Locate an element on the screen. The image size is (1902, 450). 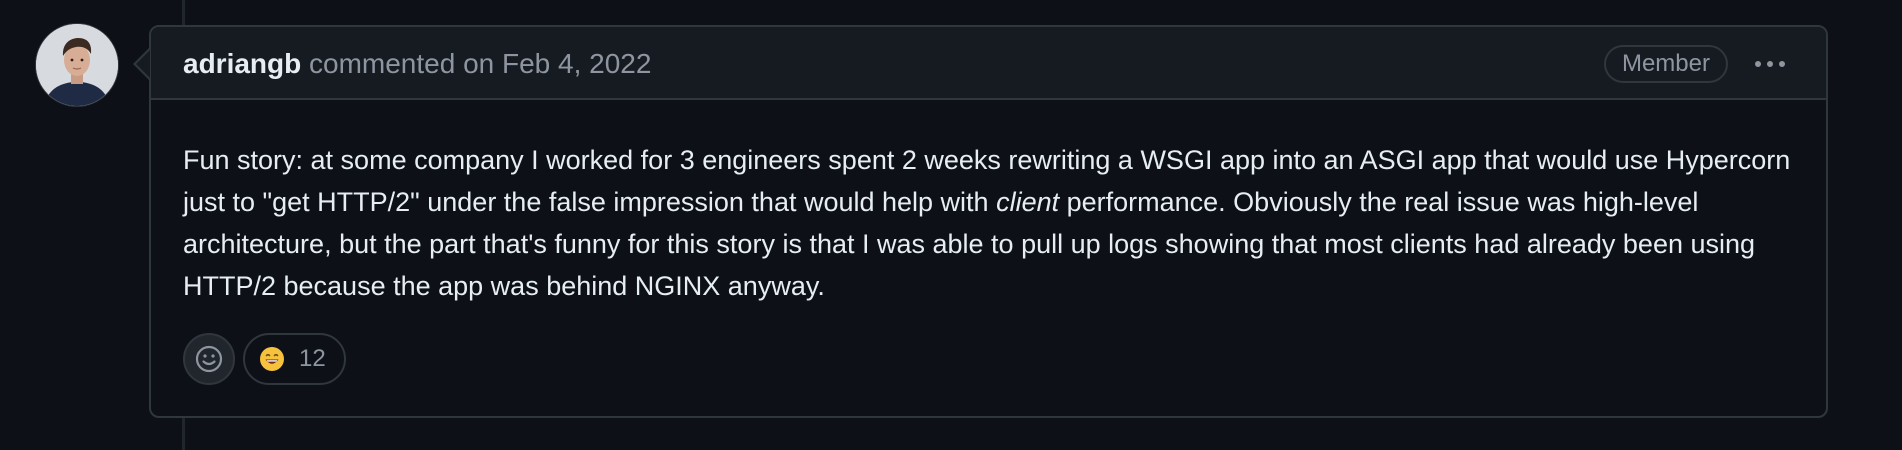
author-link: adriangb is located at coordinates (242, 63).